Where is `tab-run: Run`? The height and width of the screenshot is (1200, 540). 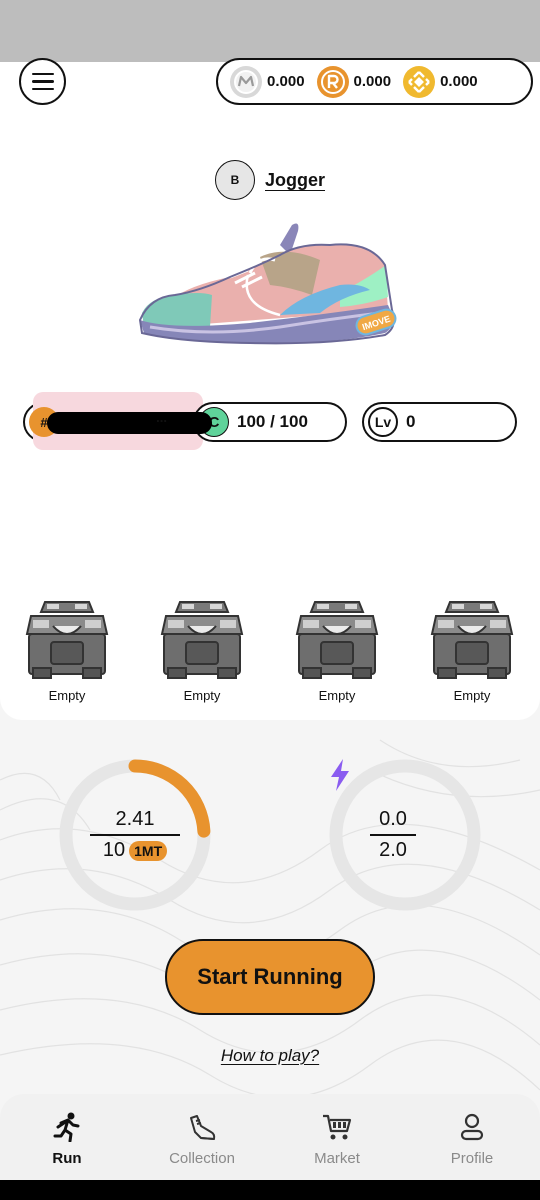
tab-run: Run is located at coordinates (67, 1140).